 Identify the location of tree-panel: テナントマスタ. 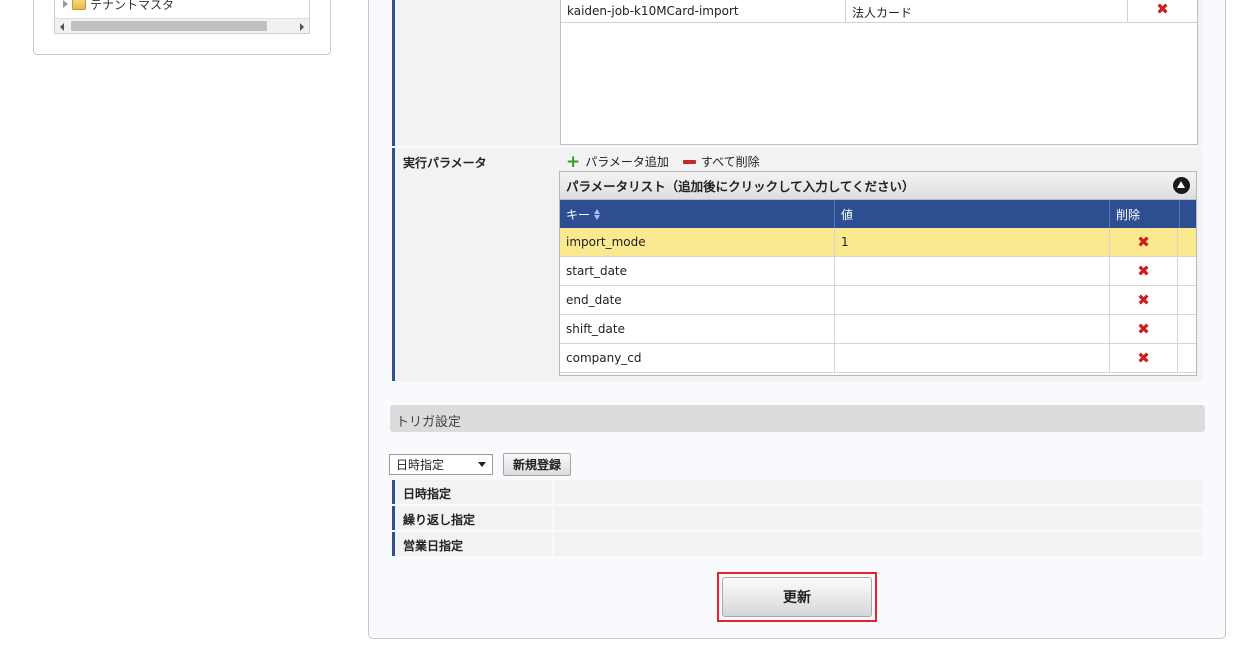
(182, 27).